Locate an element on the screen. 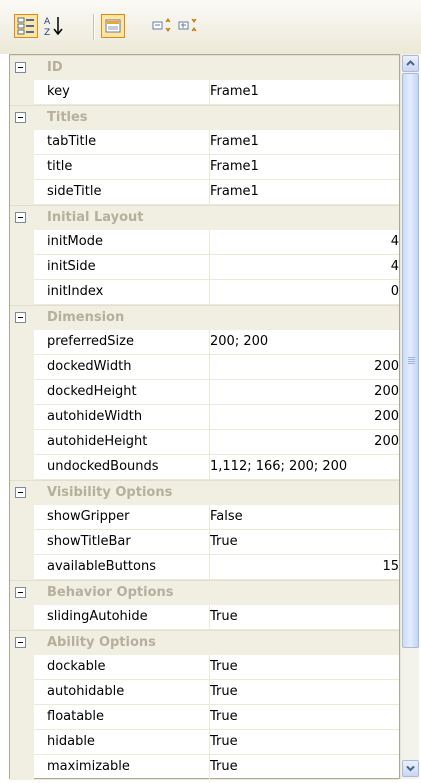 The height and width of the screenshot is (783, 421). property-row: showGripper False is located at coordinates (204, 517).